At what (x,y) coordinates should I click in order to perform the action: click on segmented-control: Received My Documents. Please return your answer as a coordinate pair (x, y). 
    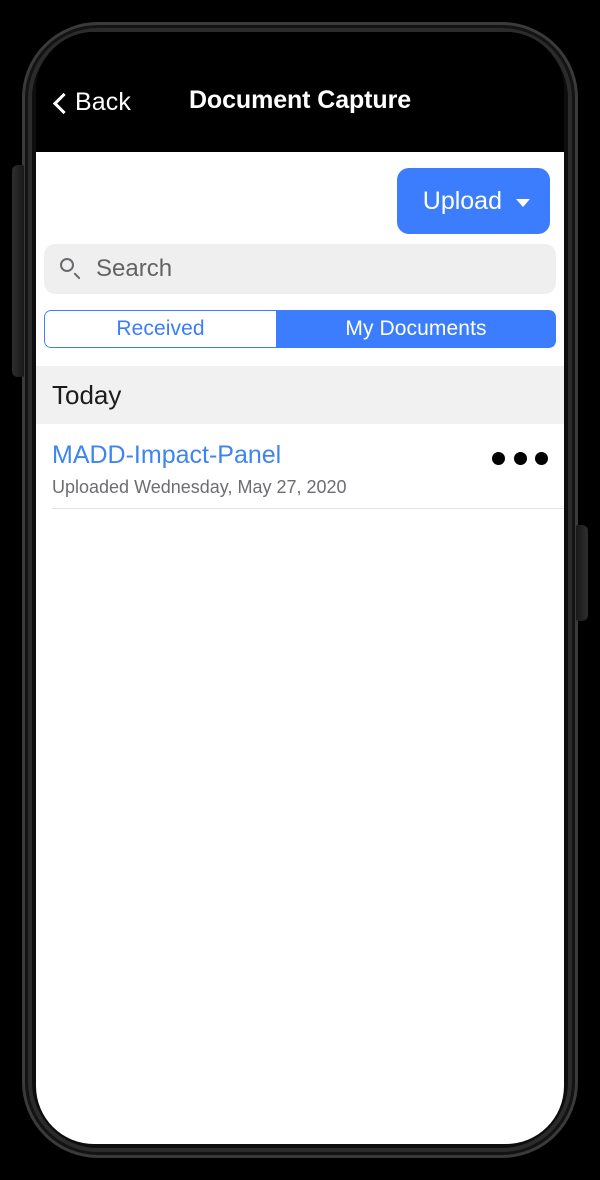
    Looking at the image, I should click on (300, 329).